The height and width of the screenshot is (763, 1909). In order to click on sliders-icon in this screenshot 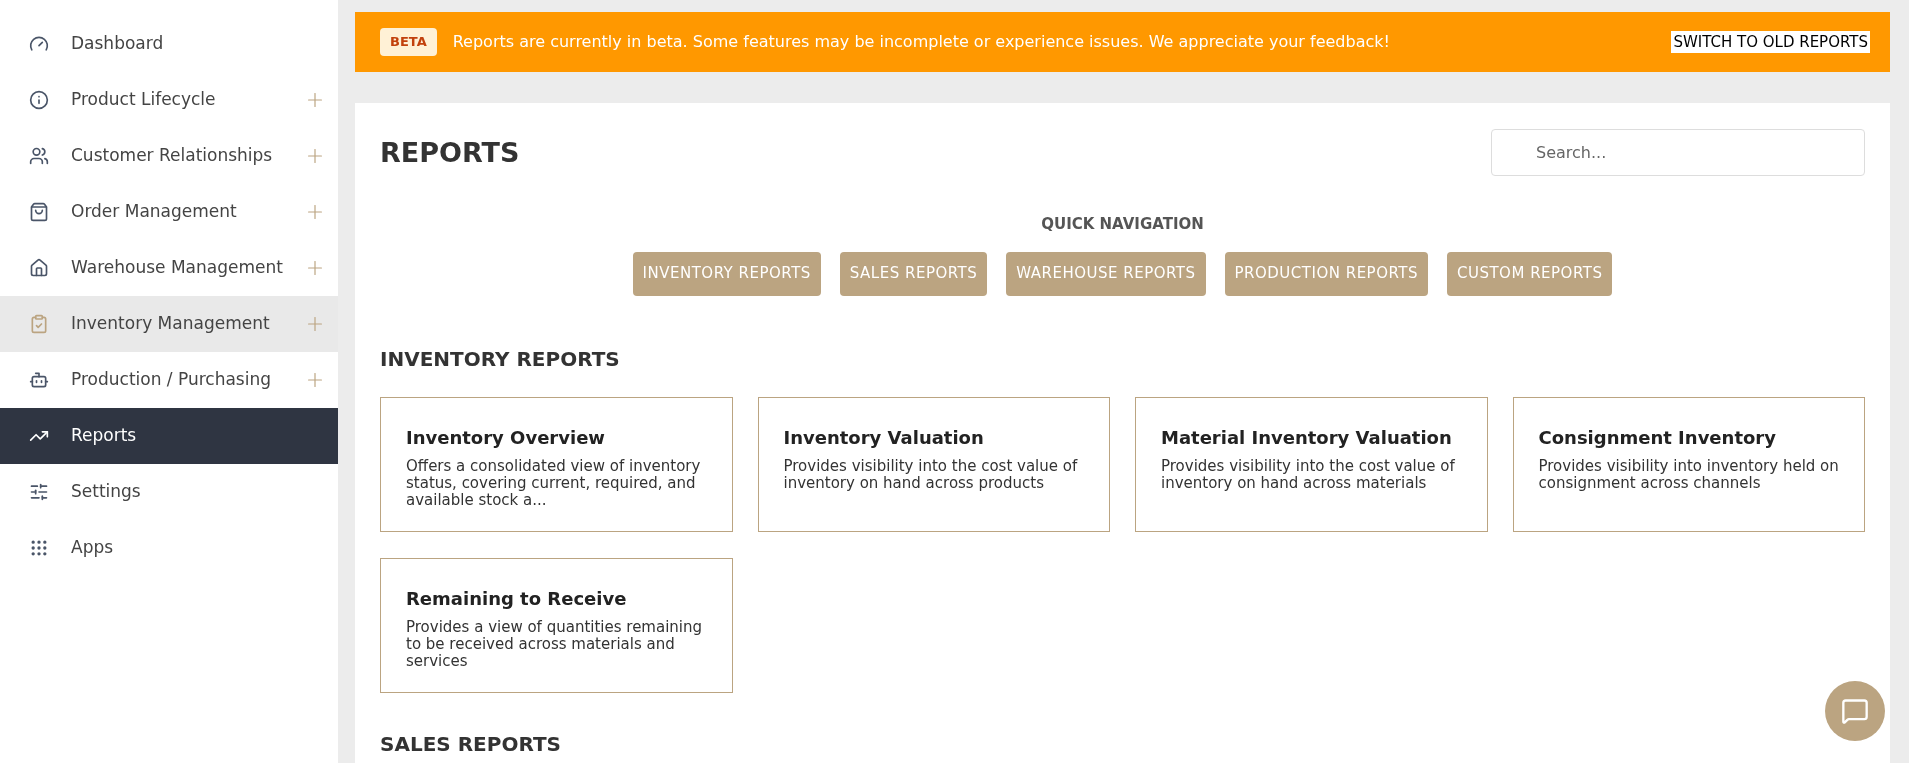, I will do `click(39, 492)`.